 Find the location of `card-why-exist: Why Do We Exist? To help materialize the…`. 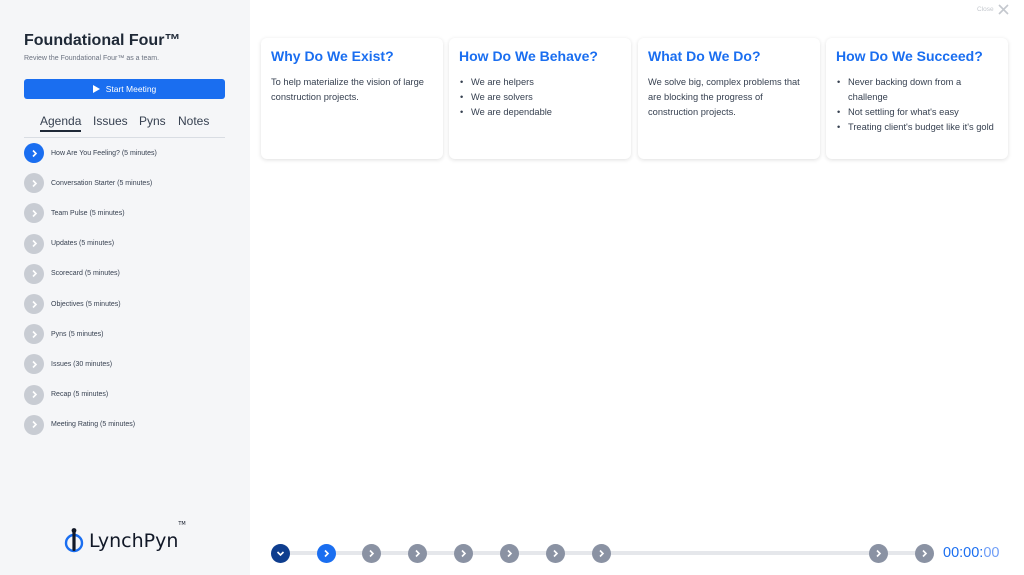

card-why-exist: Why Do We Exist? To help materialize the… is located at coordinates (352, 98).